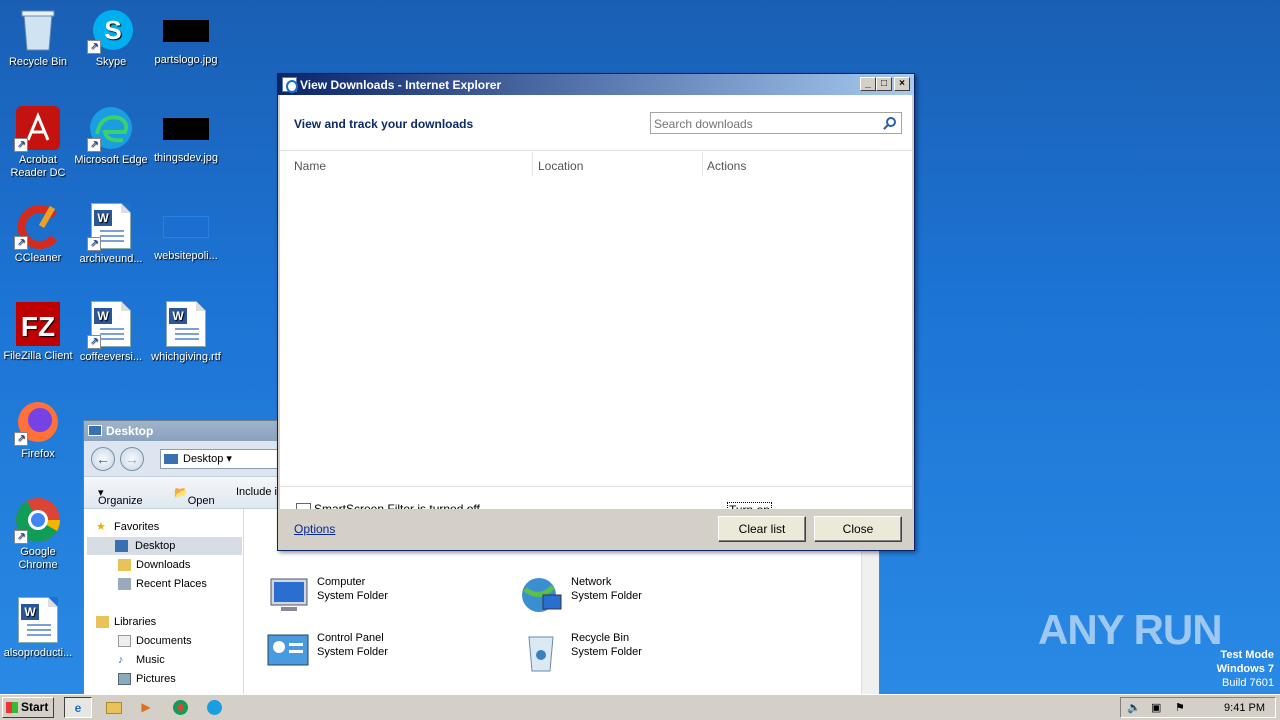  Describe the element at coordinates (1245, 669) in the screenshot. I see `windows-version-line: Windows 7` at that location.